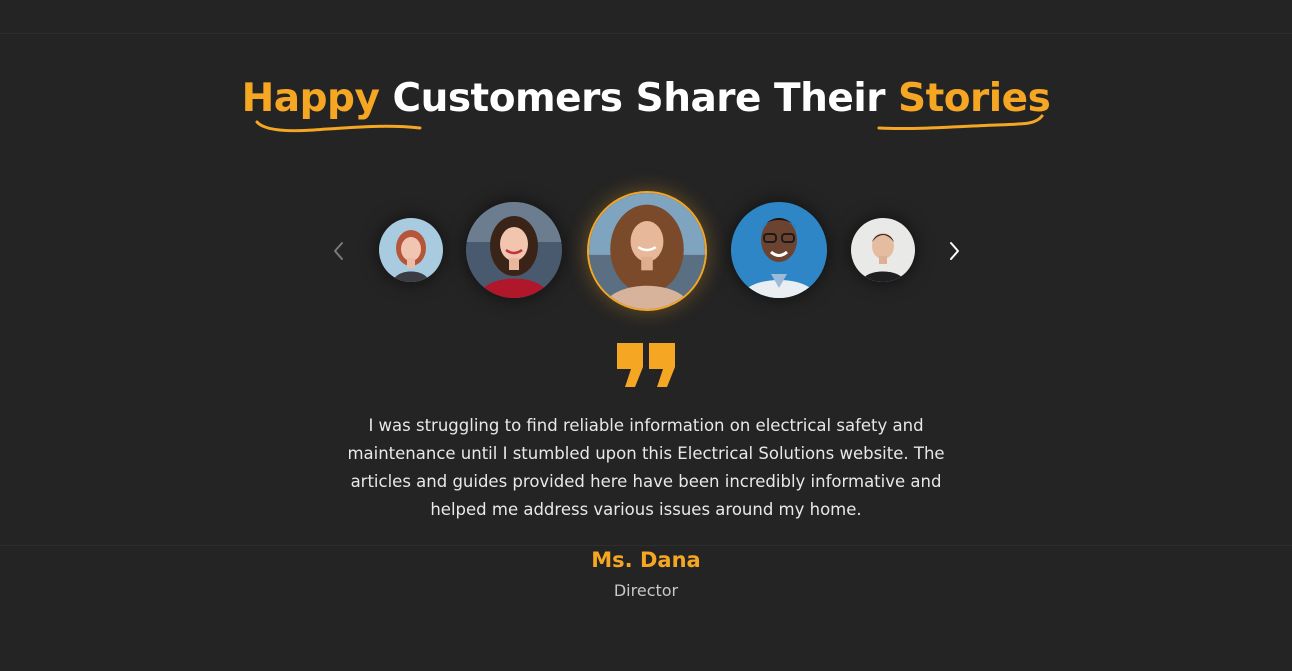  Describe the element at coordinates (646, 365) in the screenshot. I see `quote-icon` at that location.